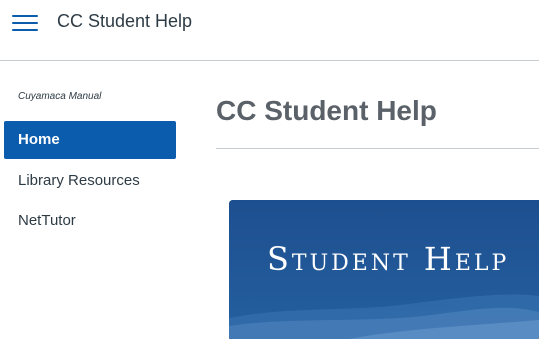 Image resolution: width=539 pixels, height=339 pixels. I want to click on sidebar-item-library-resources: Library Resources, so click(90, 181).